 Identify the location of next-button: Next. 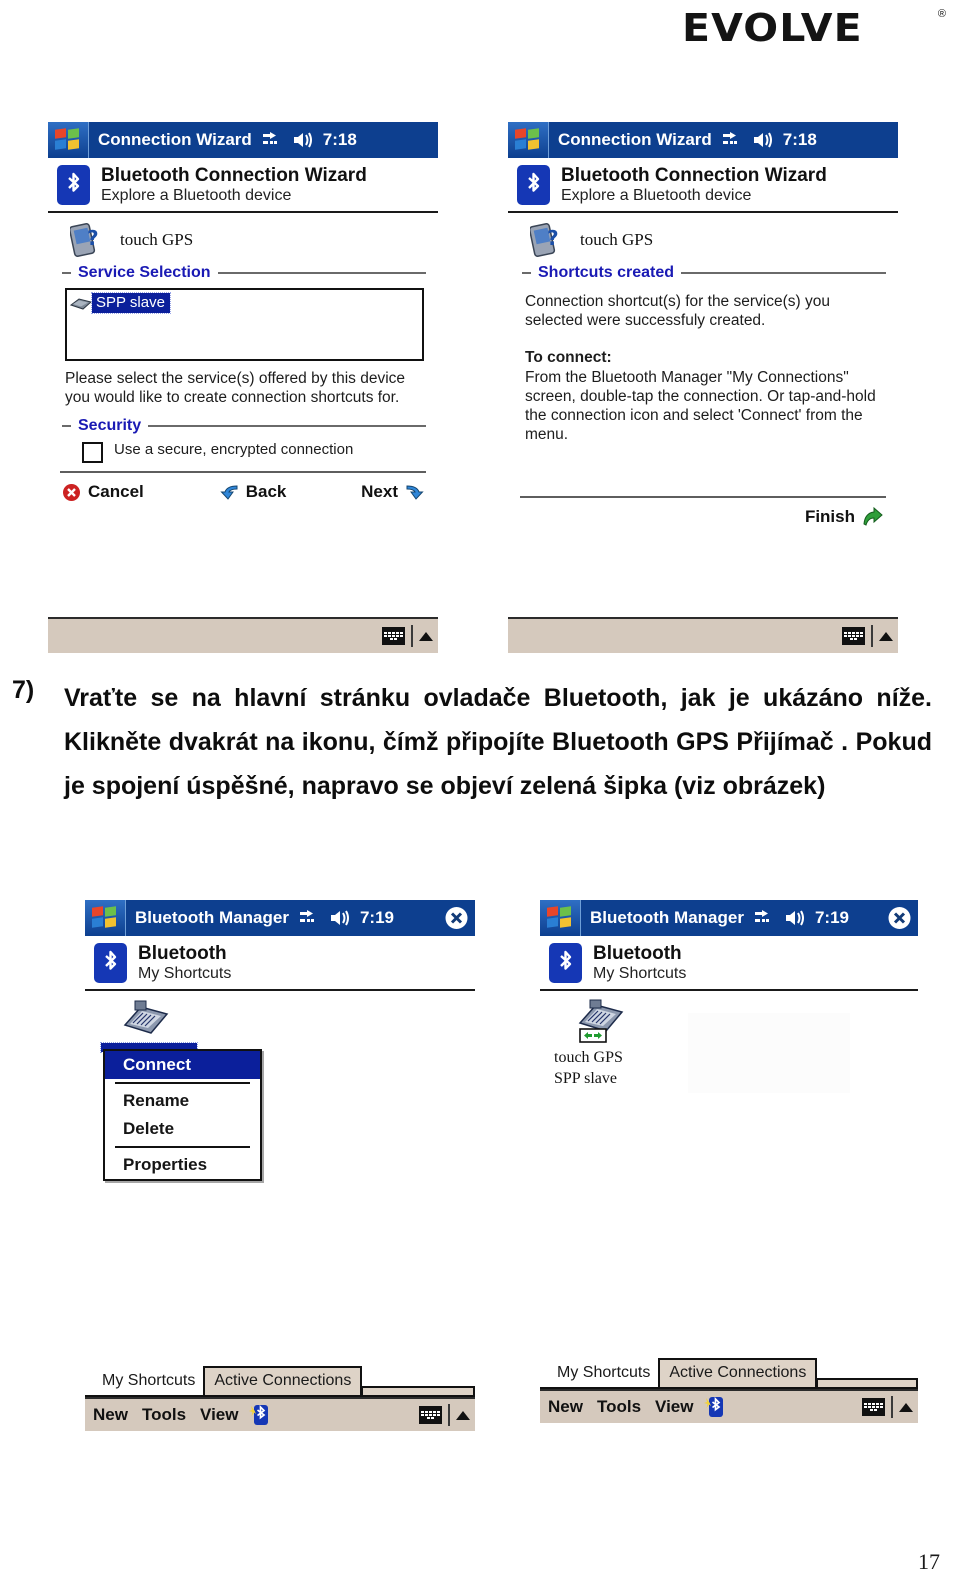
(392, 492).